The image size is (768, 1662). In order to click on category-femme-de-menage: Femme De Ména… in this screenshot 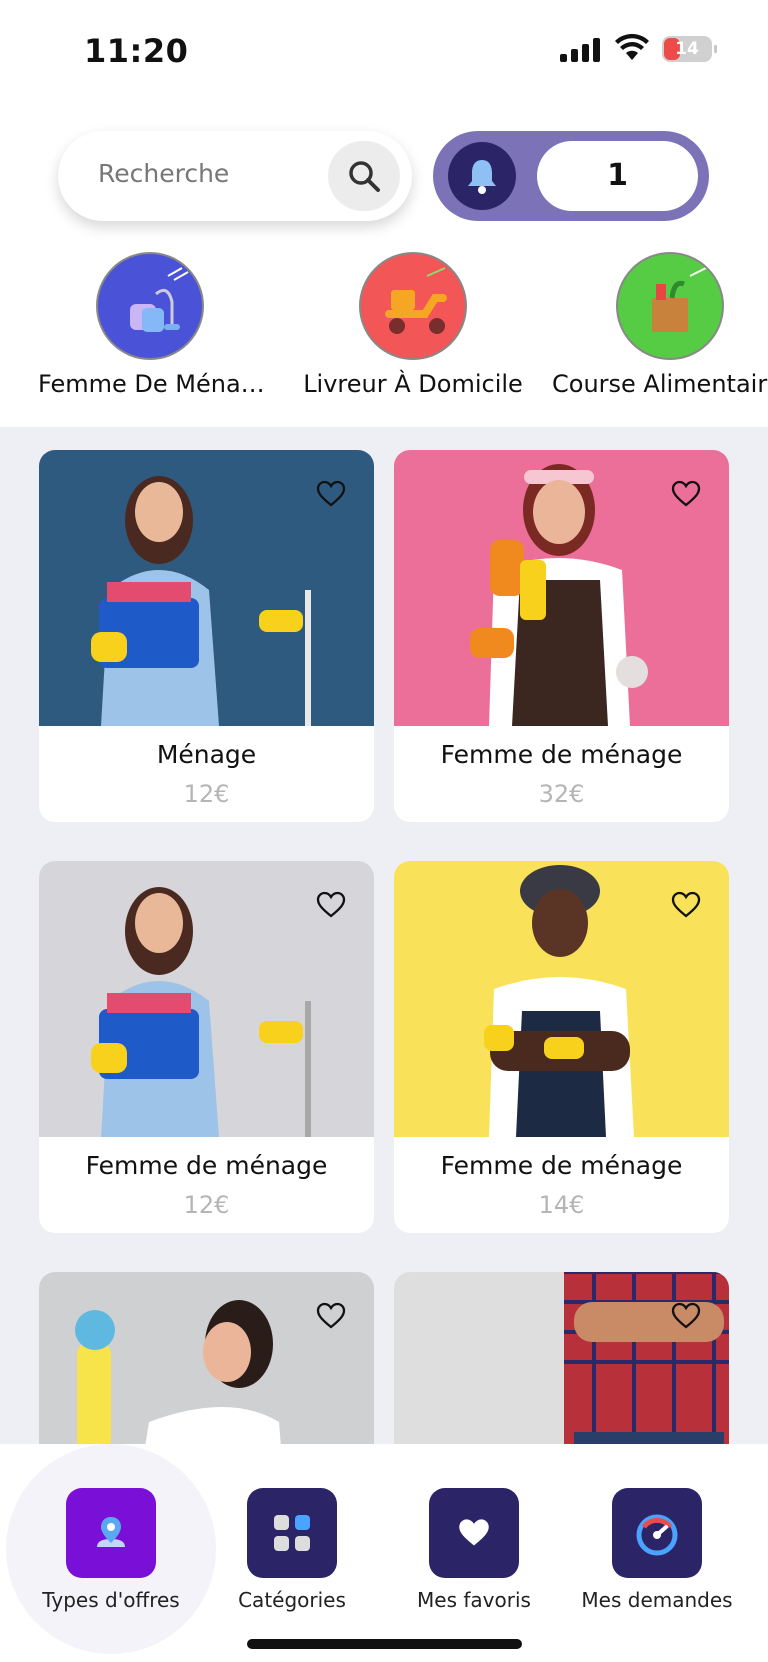, I will do `click(151, 325)`.